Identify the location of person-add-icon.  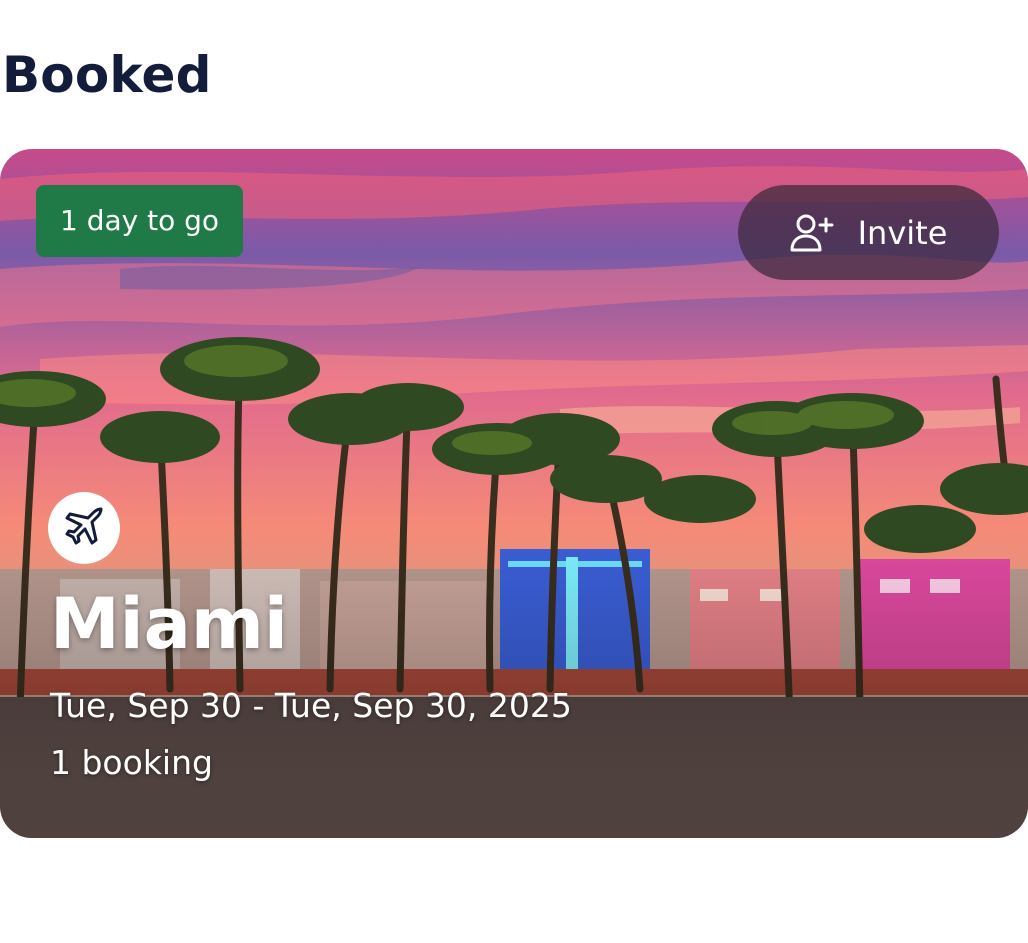
(812, 233).